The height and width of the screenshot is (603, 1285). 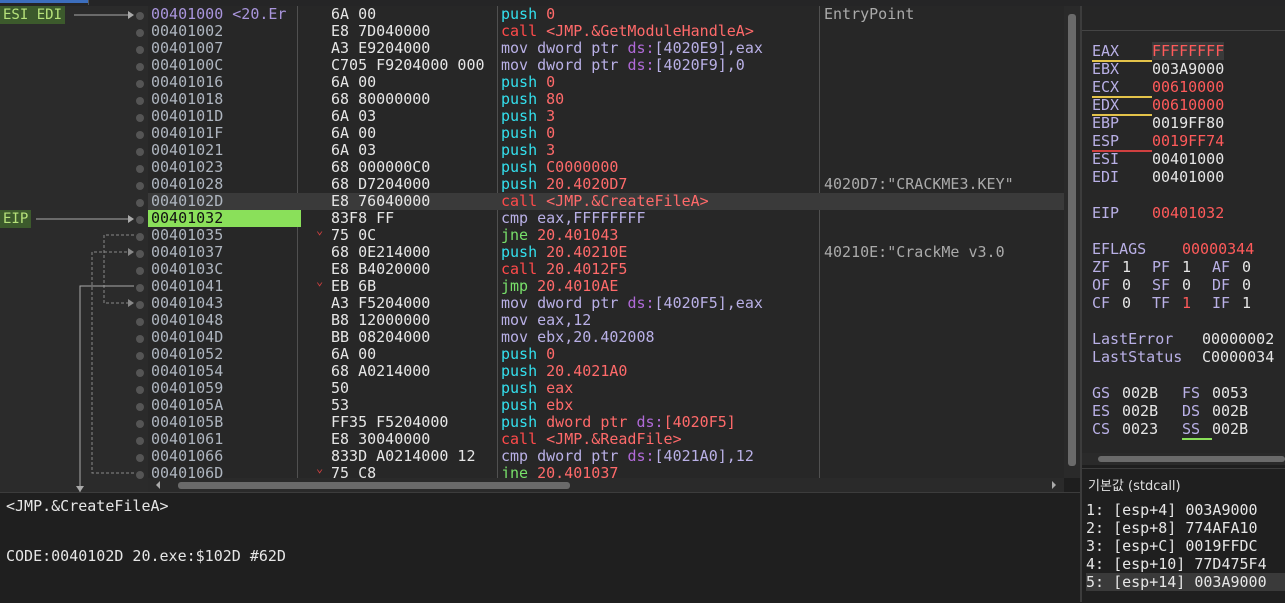 I want to click on segment-ss: SS 002B, so click(x=1215, y=430).